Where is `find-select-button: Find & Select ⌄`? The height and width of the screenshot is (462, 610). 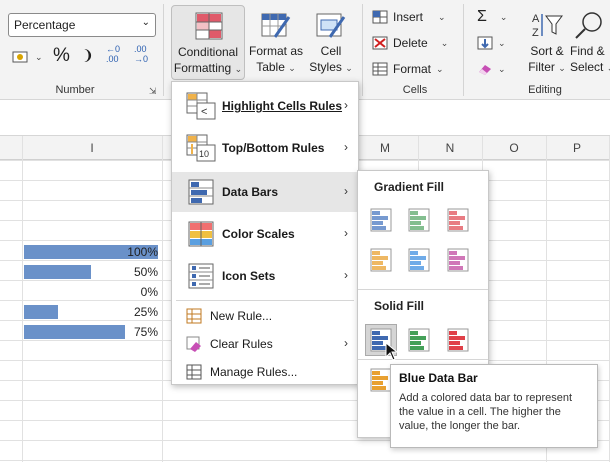 find-select-button: Find & Select ⌄ is located at coordinates (590, 42).